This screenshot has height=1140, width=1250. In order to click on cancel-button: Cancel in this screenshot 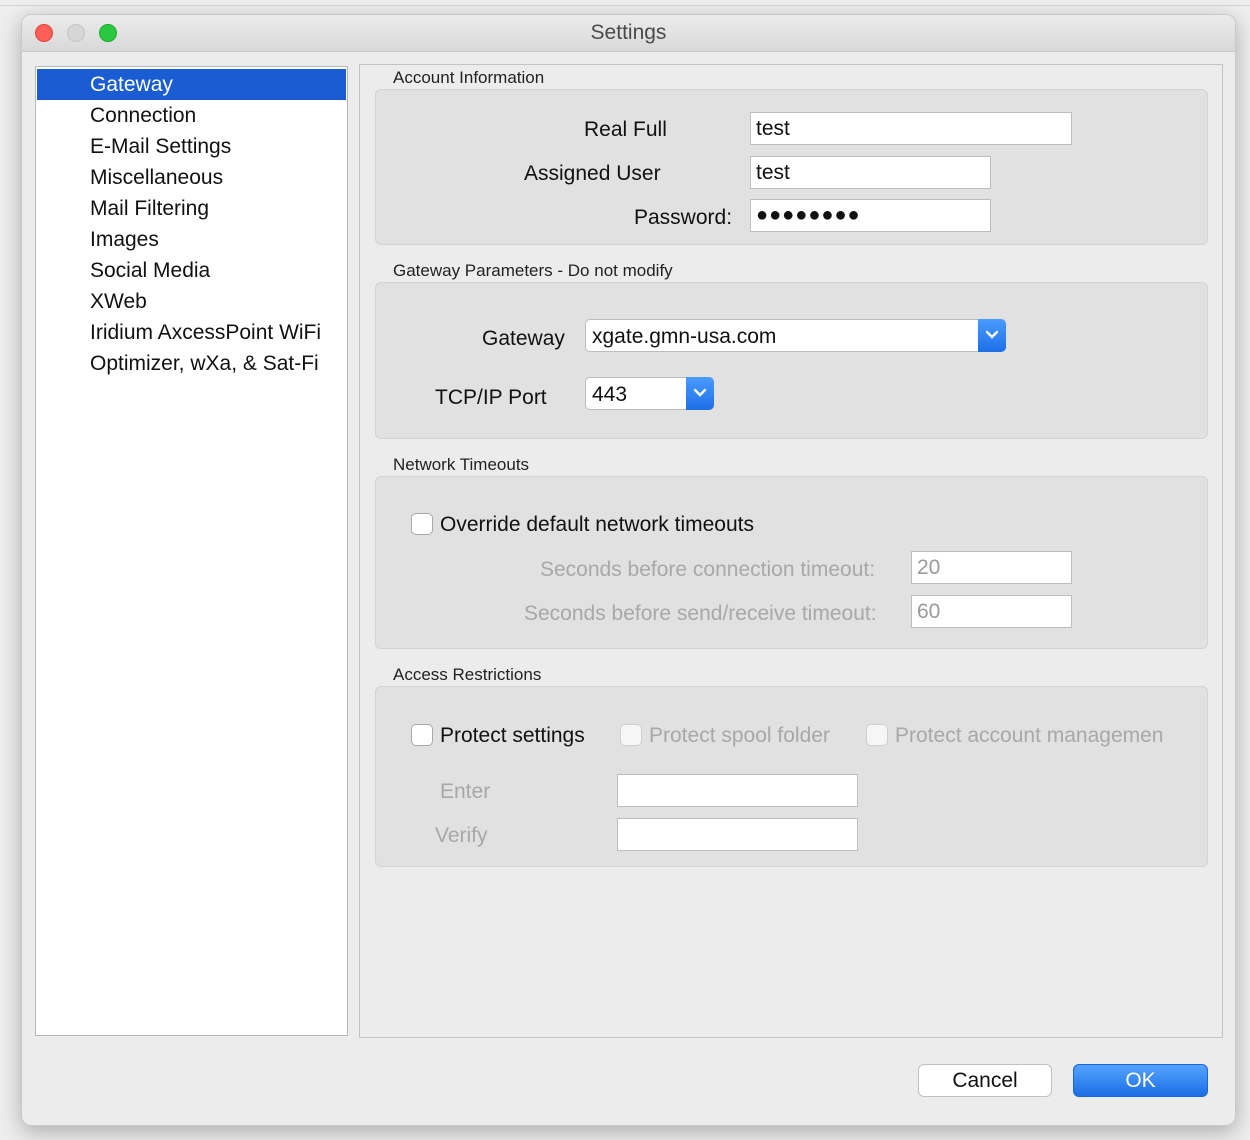, I will do `click(985, 1080)`.